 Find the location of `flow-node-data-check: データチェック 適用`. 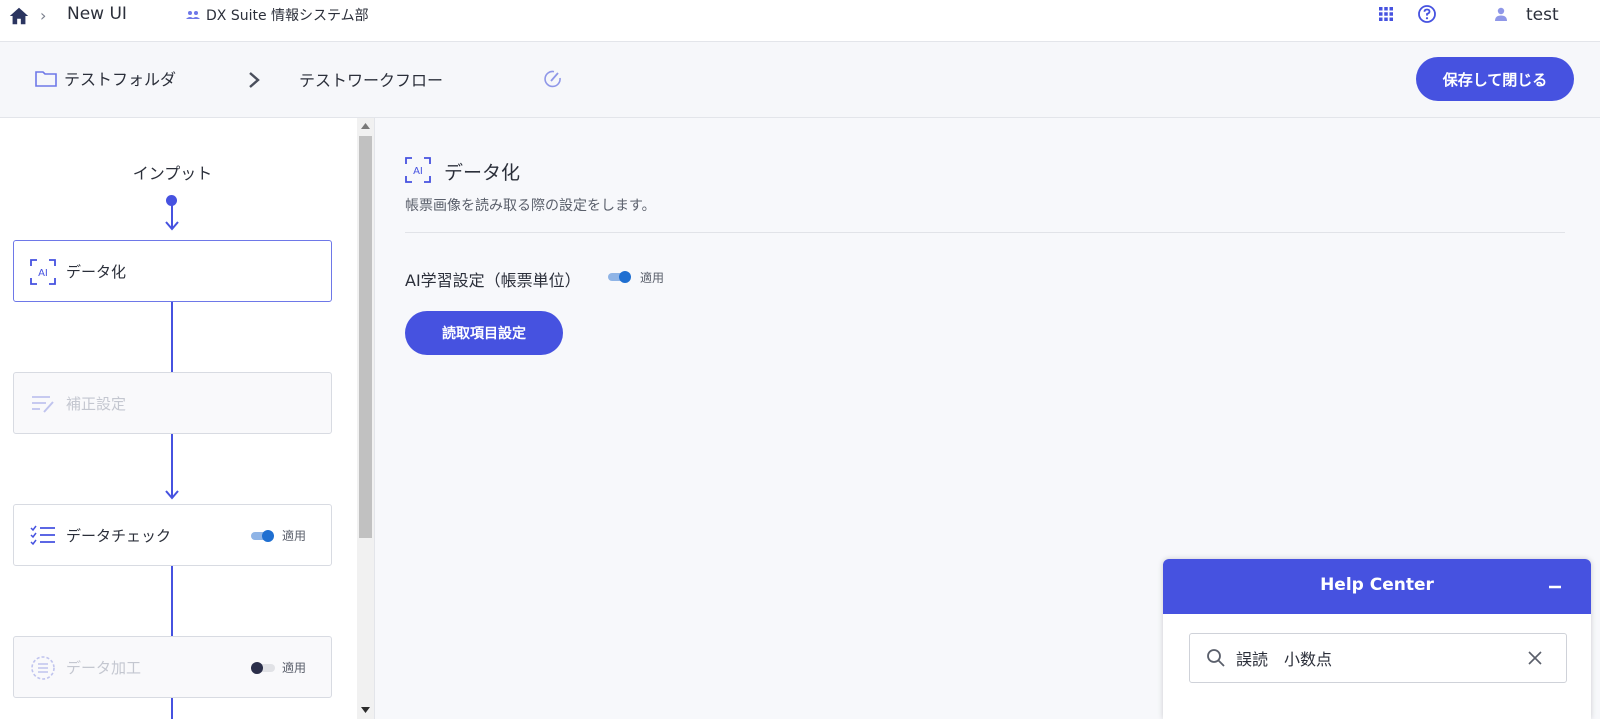

flow-node-data-check: データチェック 適用 is located at coordinates (172, 535).